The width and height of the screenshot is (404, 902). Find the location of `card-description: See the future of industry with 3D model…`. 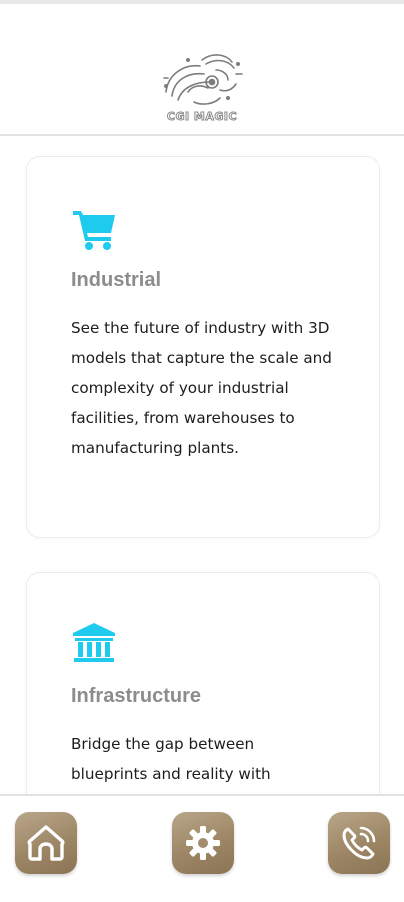

card-description: See the future of industry with 3D model… is located at coordinates (201, 388).